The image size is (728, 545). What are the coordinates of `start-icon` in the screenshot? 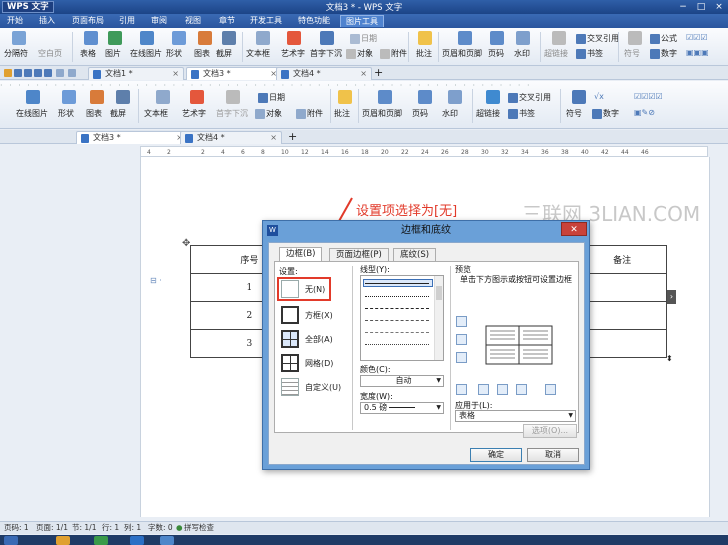 It's located at (11, 540).